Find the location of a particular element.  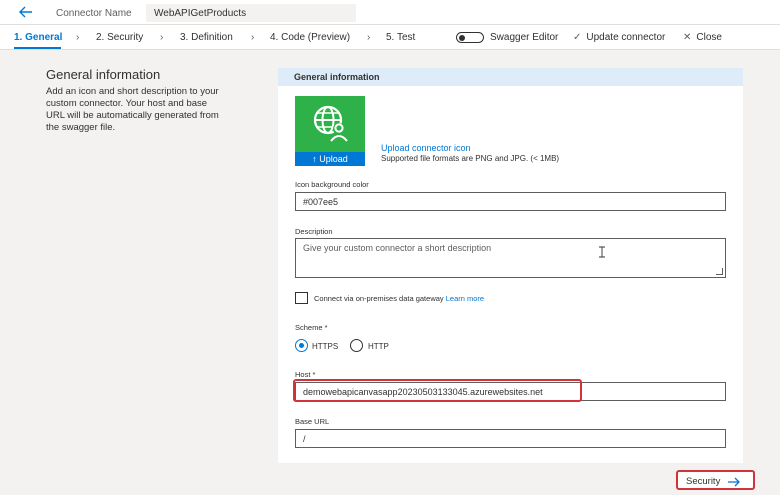

scheme-label: Scheme * is located at coordinates (311, 327).